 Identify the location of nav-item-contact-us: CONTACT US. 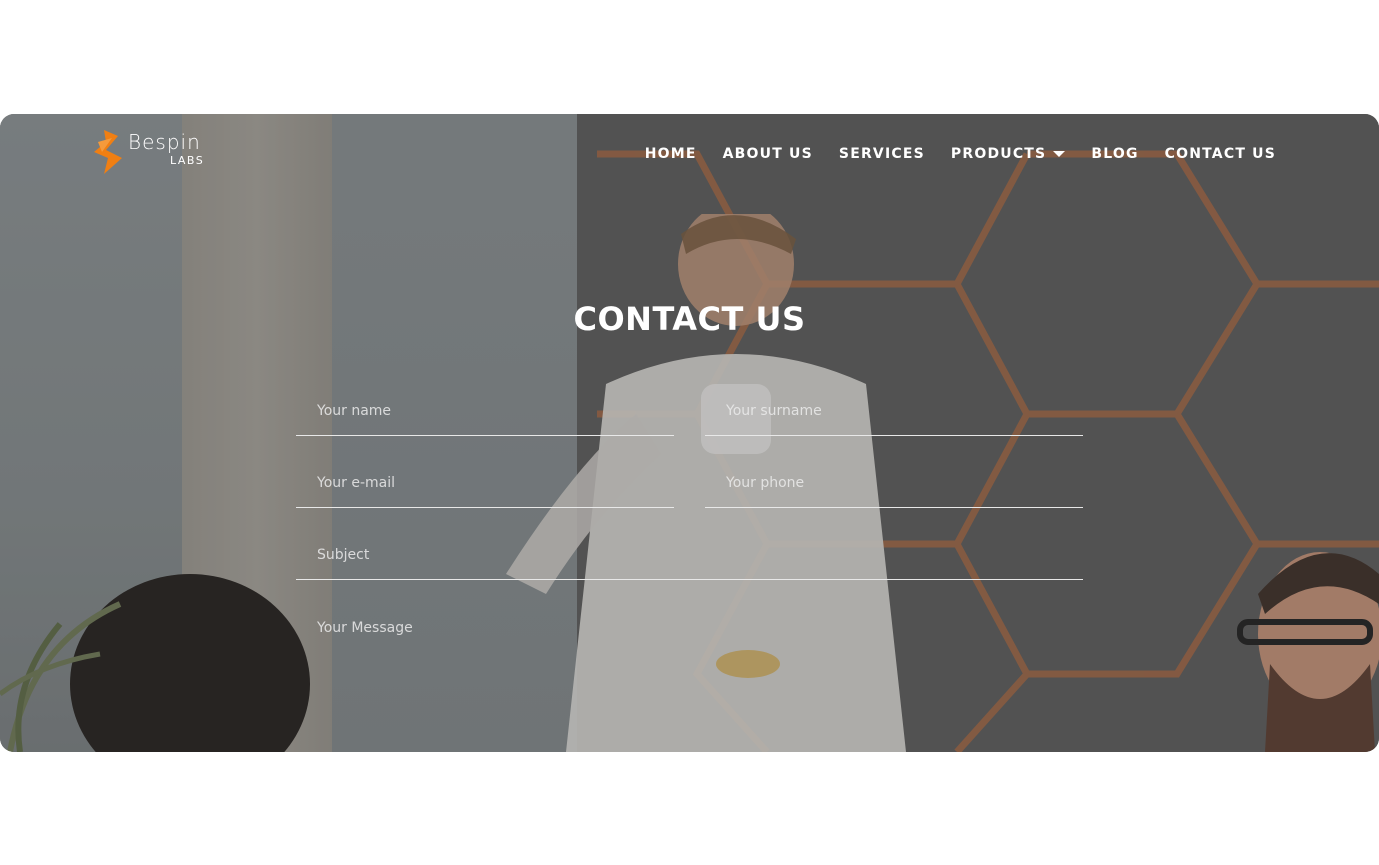
(1220, 154).